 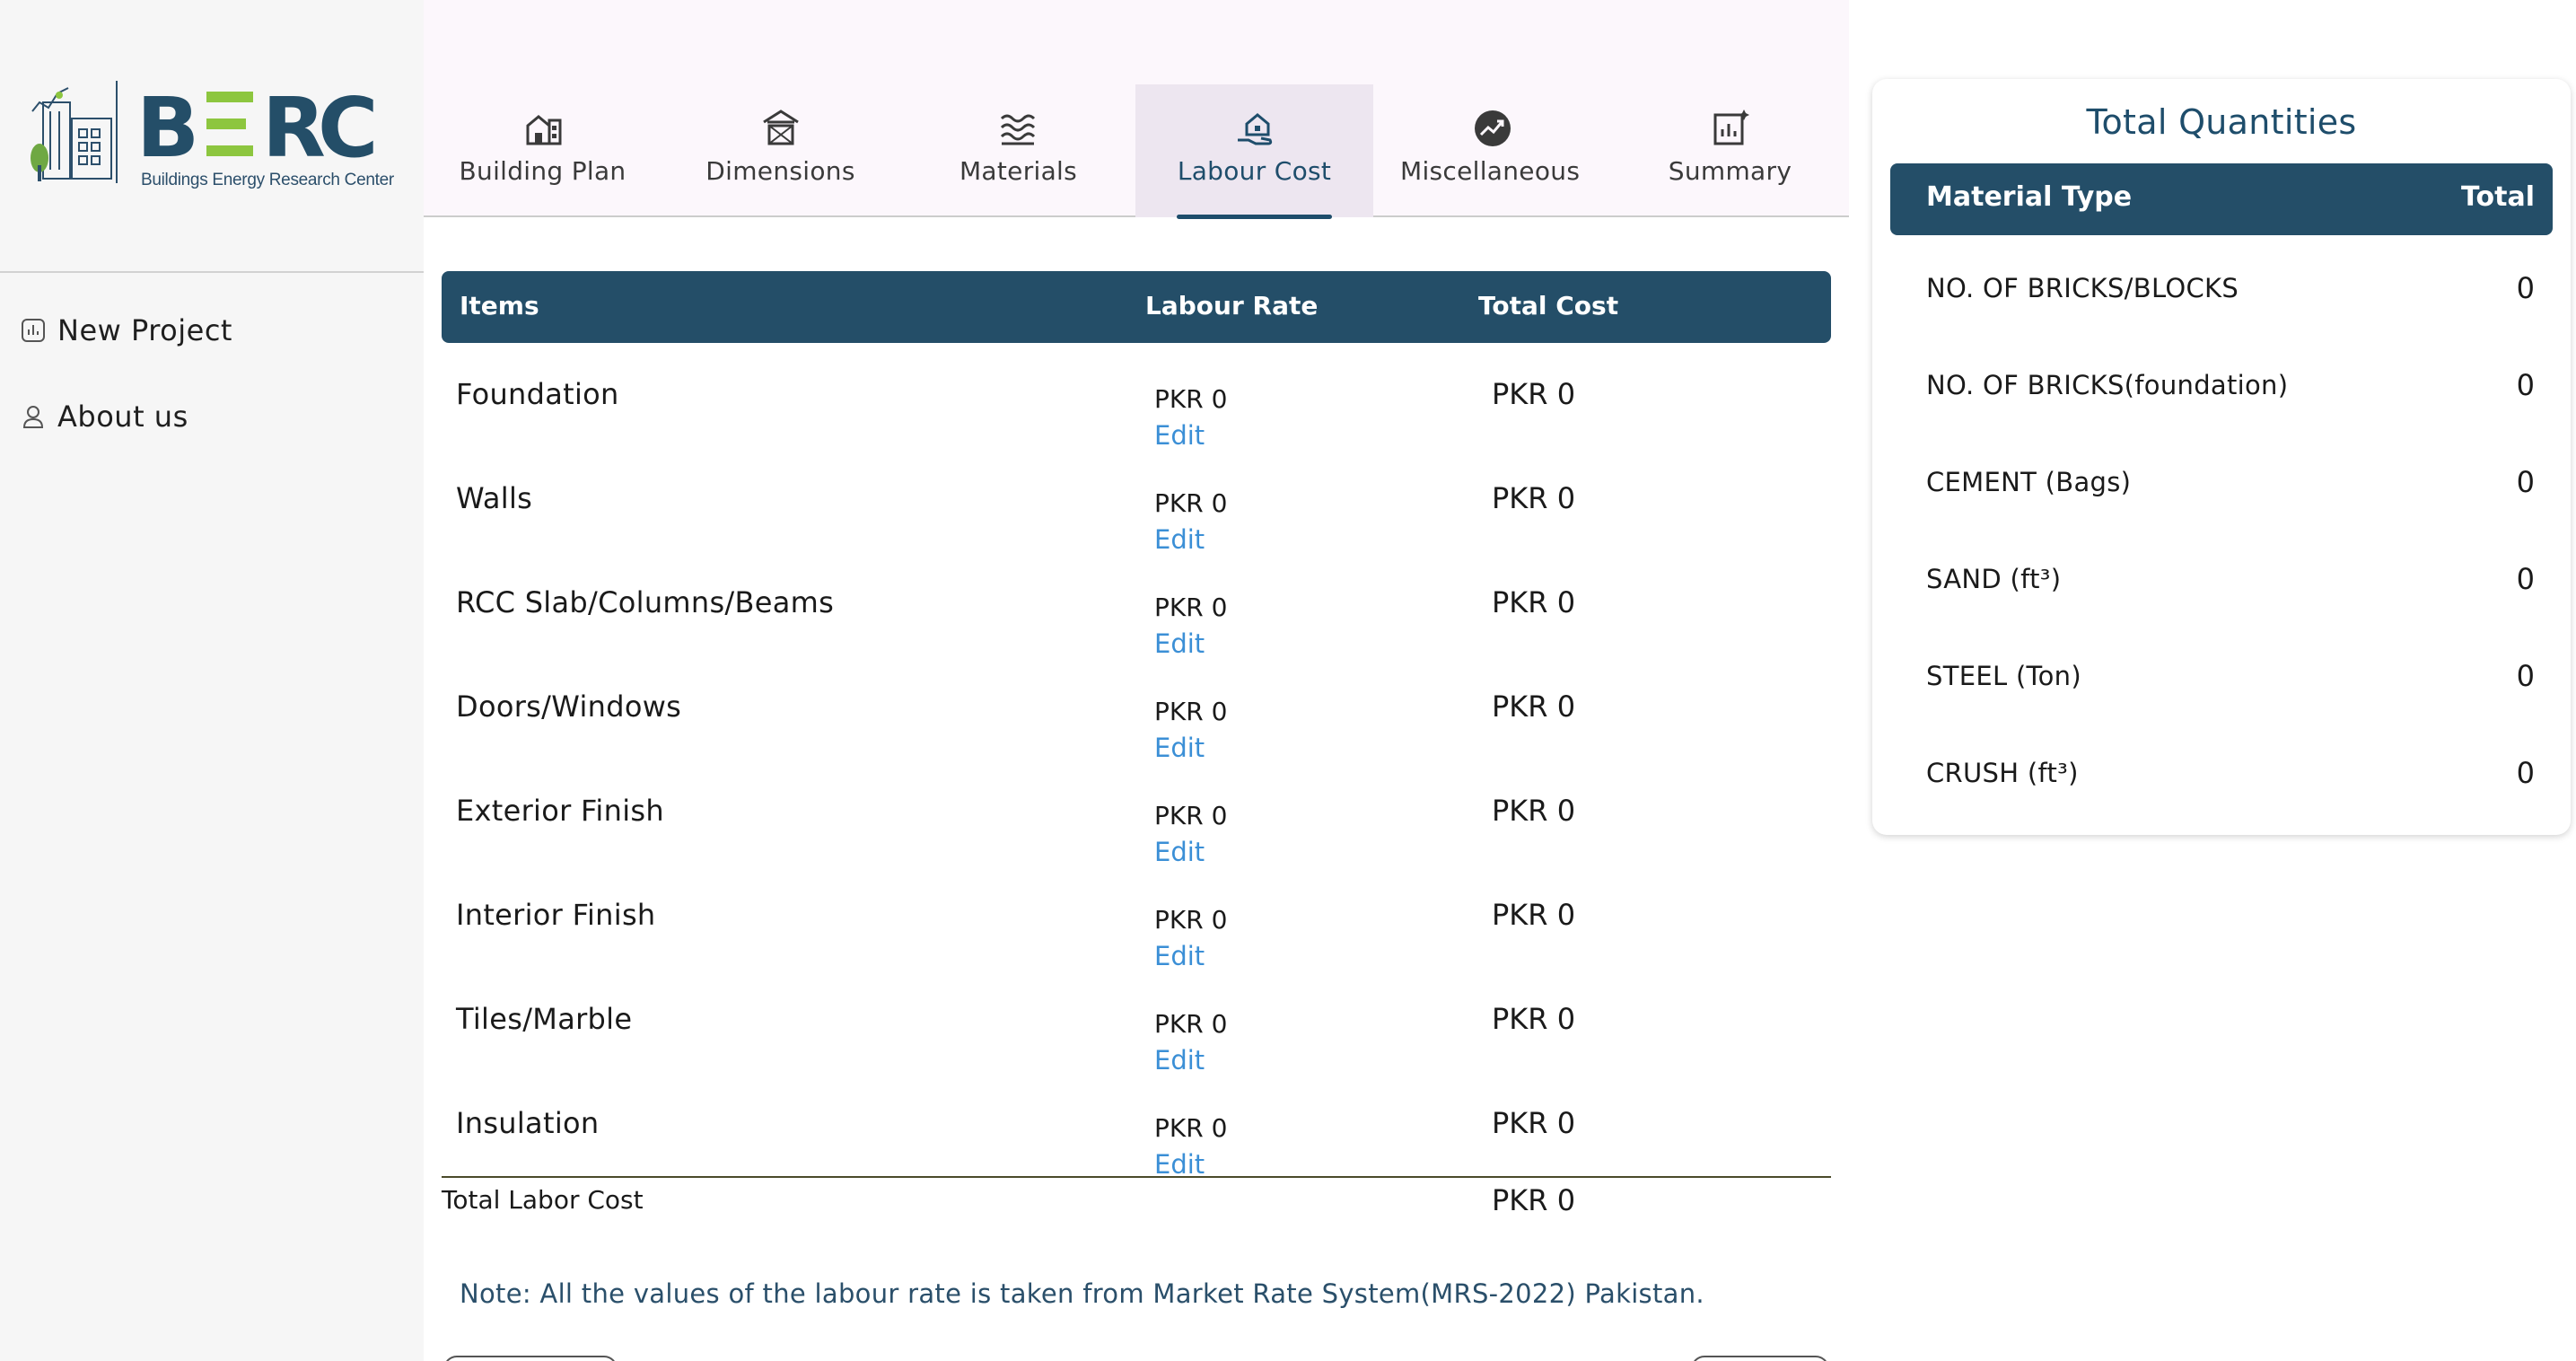 What do you see at coordinates (1136, 307) in the screenshot?
I see `labour-table-header: Items Labour Rate Total Cost` at bounding box center [1136, 307].